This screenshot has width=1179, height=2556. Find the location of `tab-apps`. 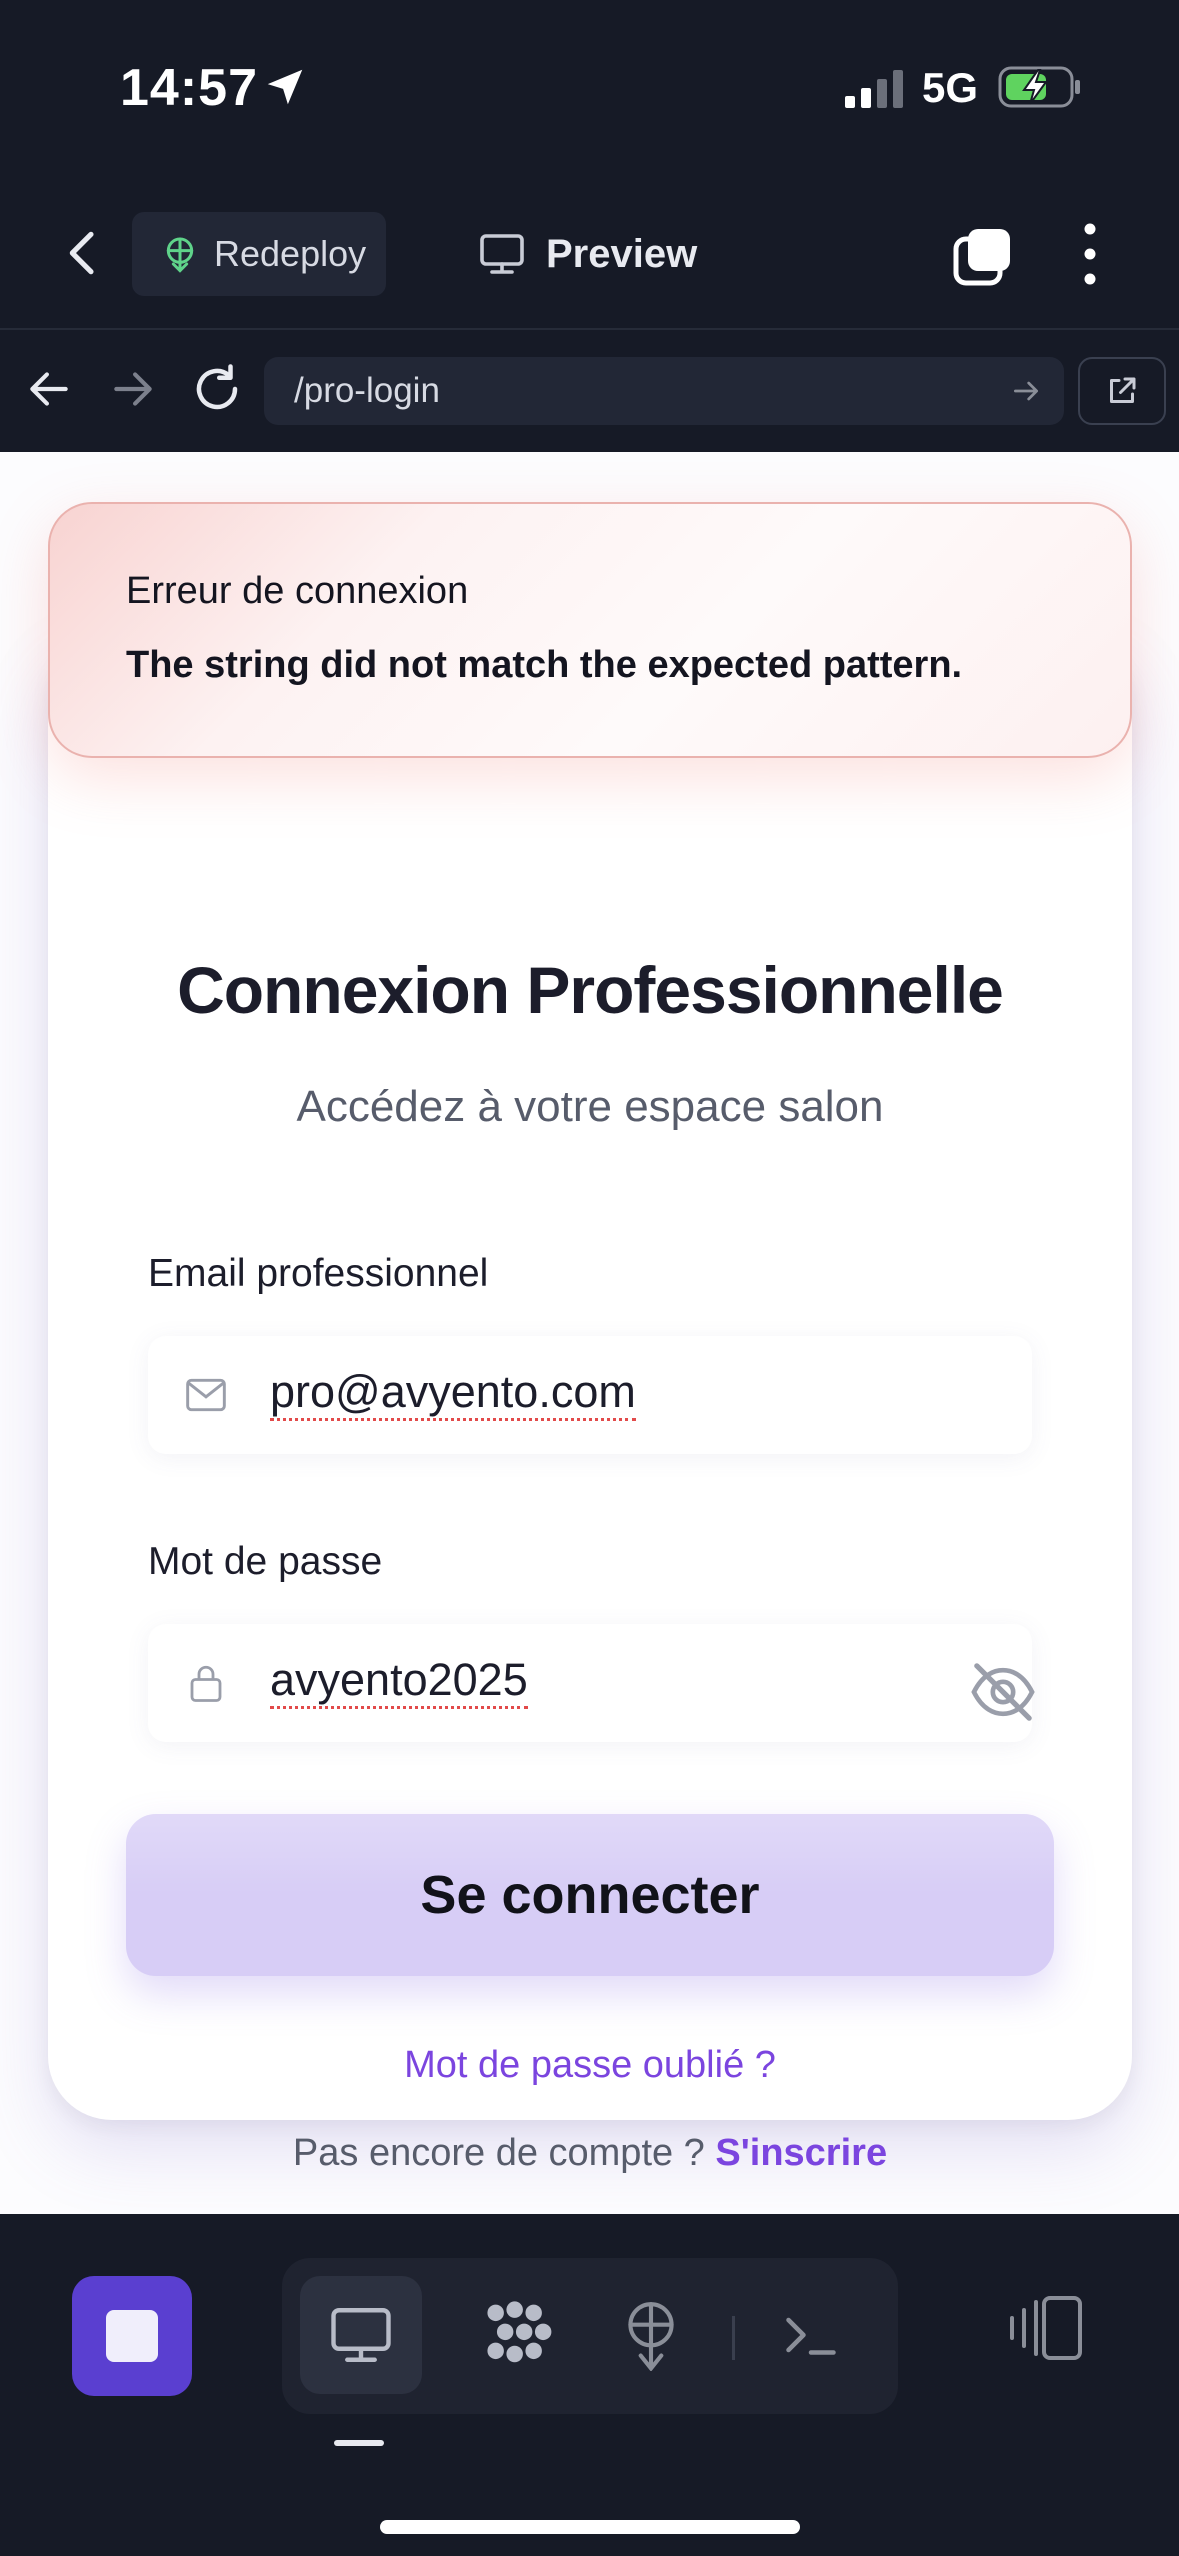

tab-apps is located at coordinates (521, 2335).